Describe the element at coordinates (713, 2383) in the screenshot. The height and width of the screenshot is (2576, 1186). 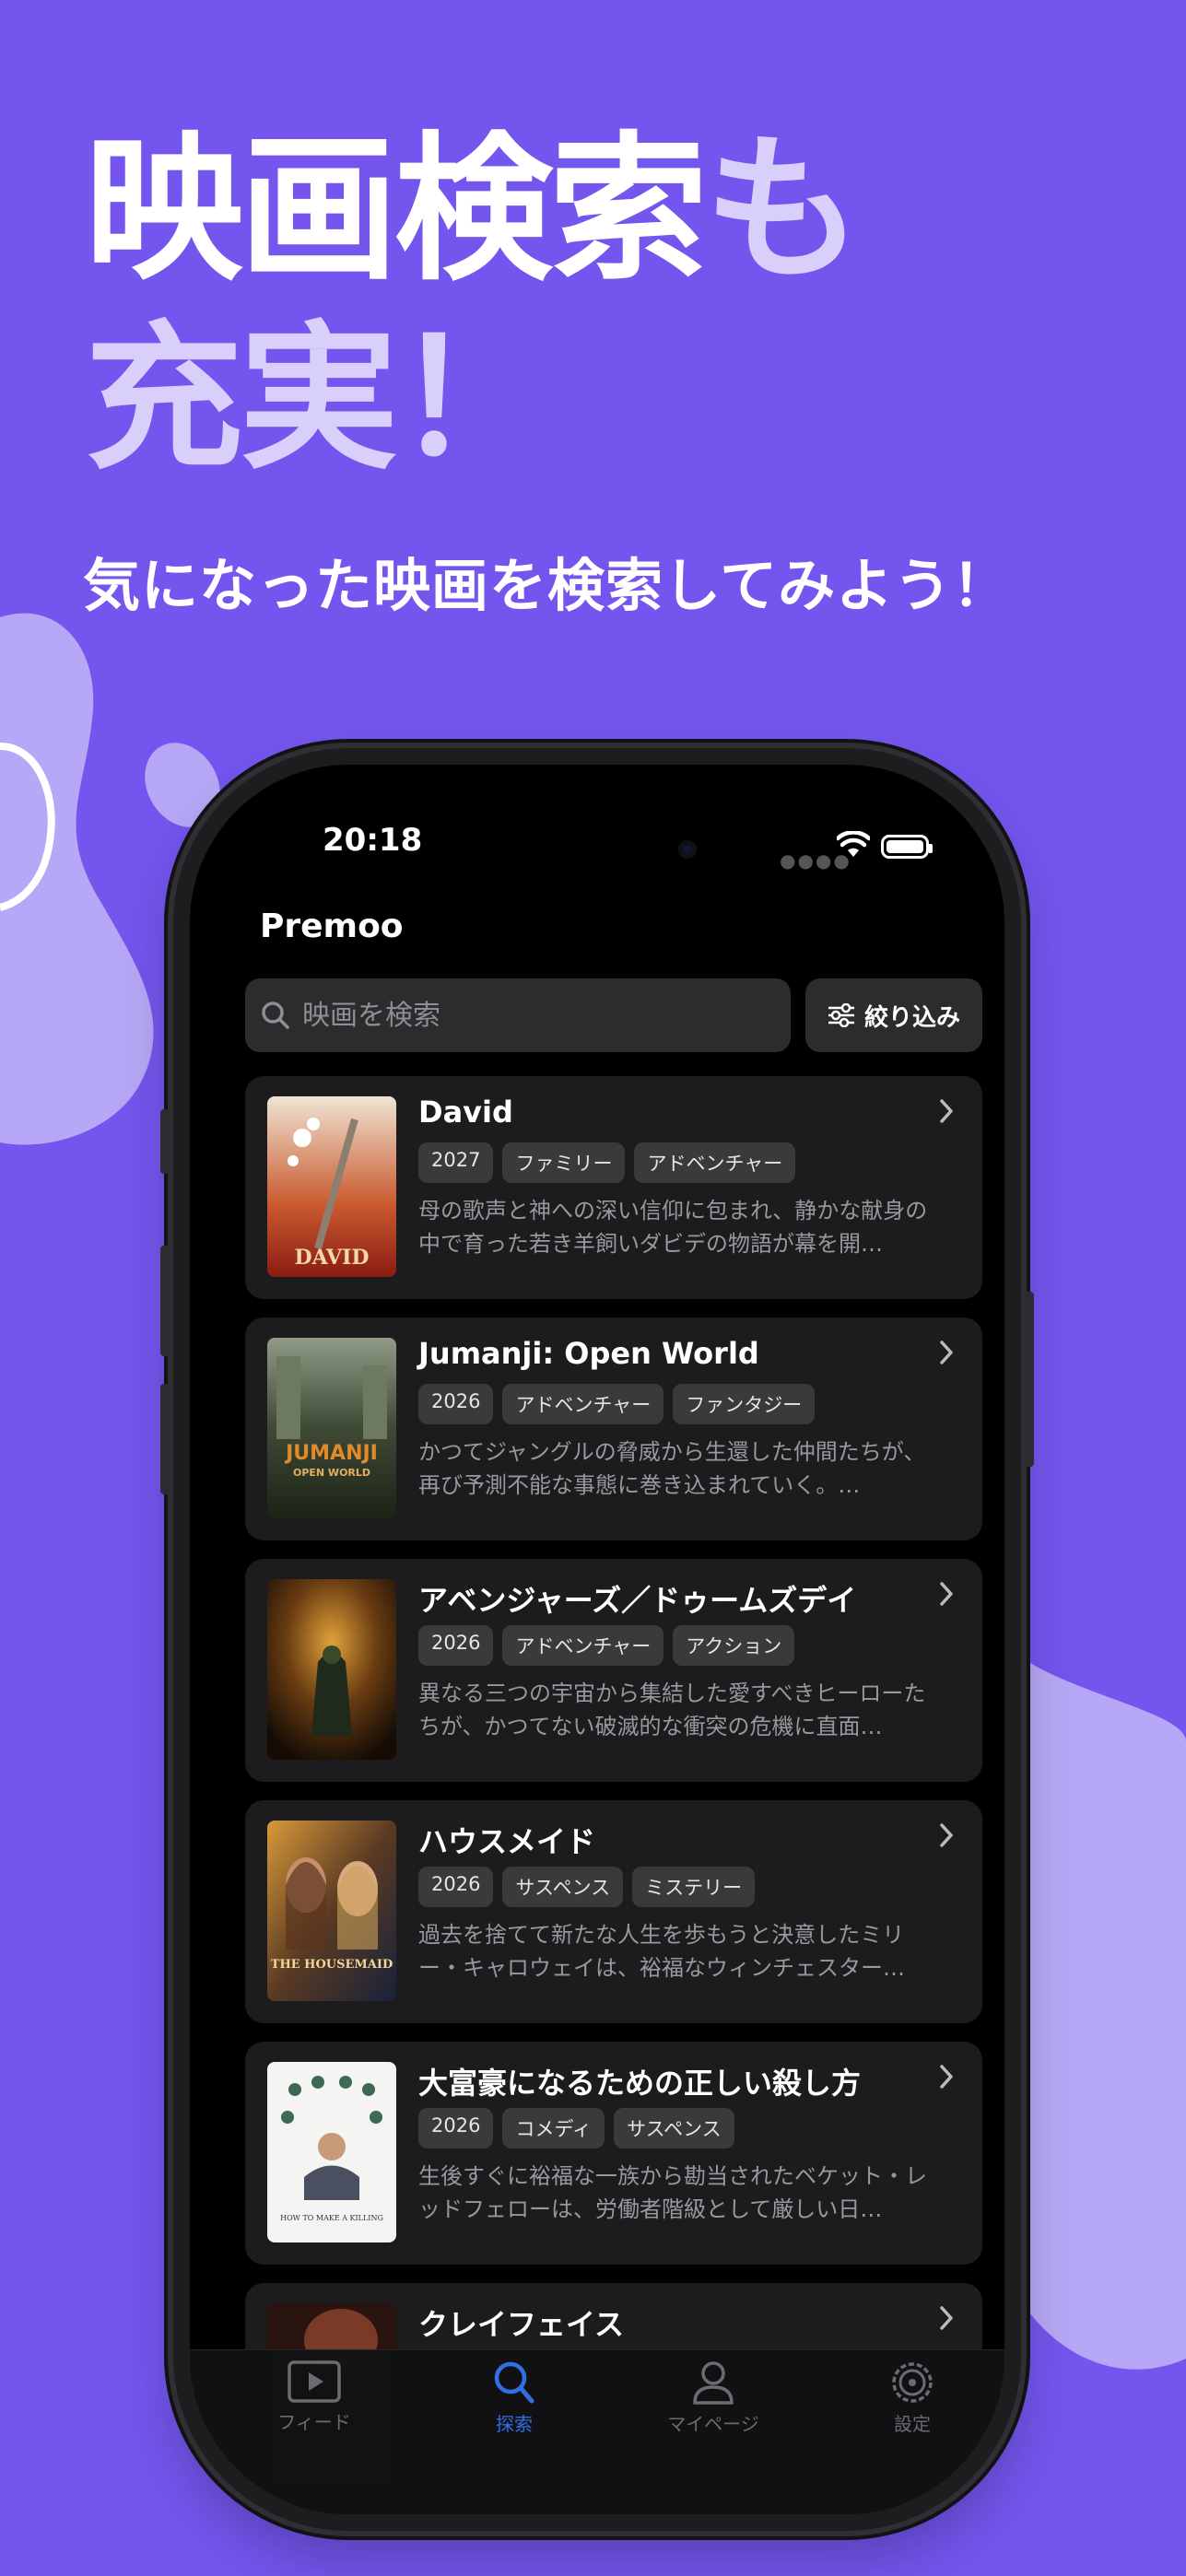
I see `person-icon` at that location.